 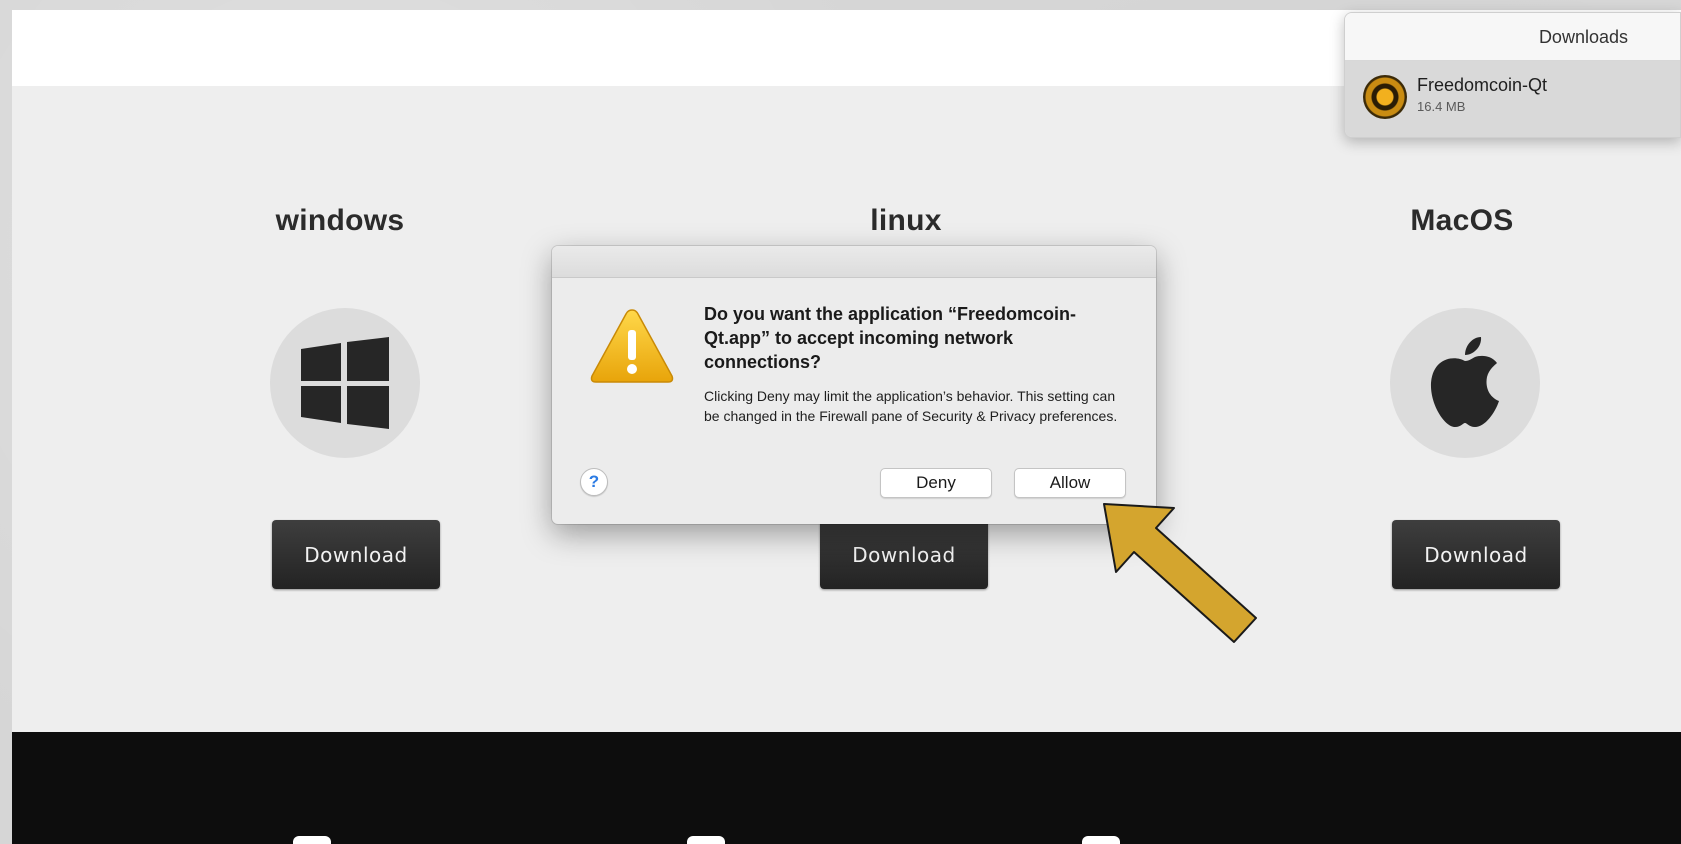 What do you see at coordinates (1101, 840) in the screenshot?
I see `linkedin-icon: in` at bounding box center [1101, 840].